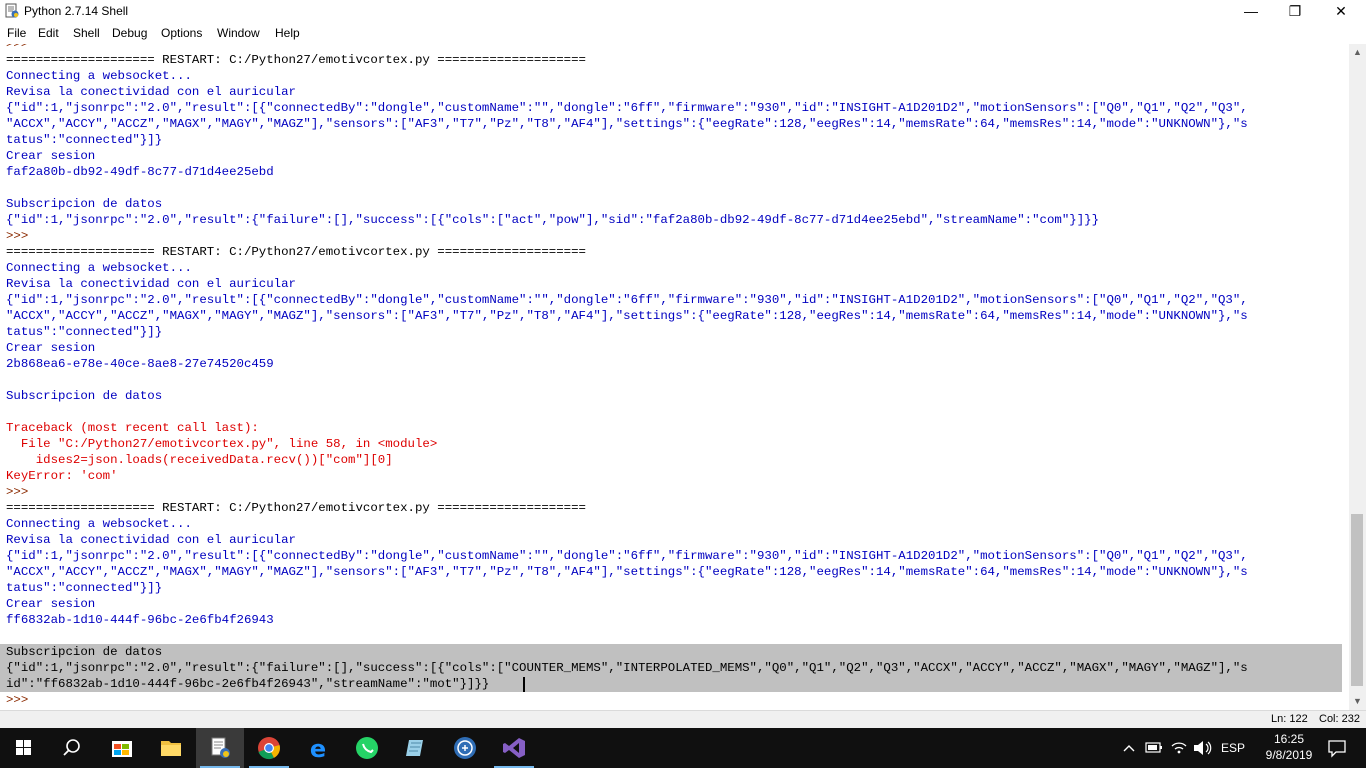 Image resolution: width=1366 pixels, height=773 pixels. Describe the element at coordinates (1289, 719) in the screenshot. I see `status-line: Ln: 122` at that location.